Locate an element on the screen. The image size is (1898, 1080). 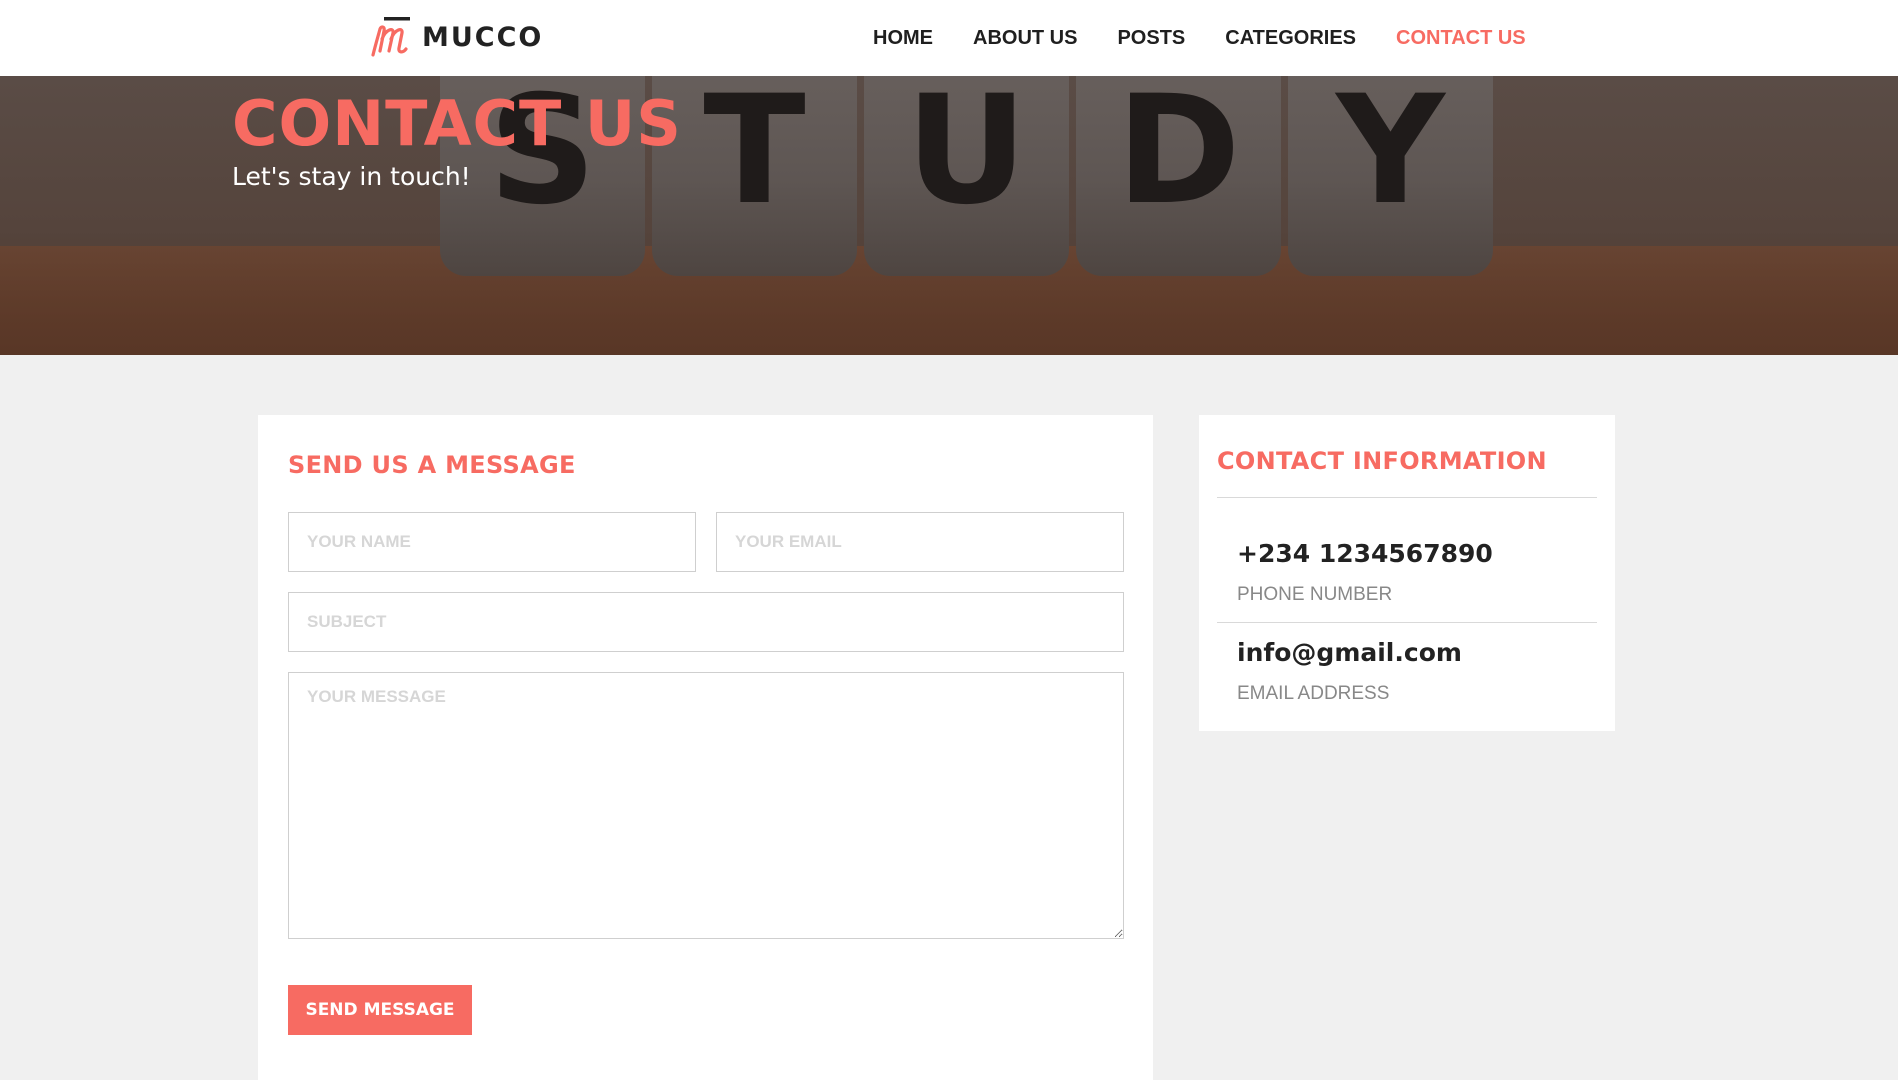
mucco-logo-icon is located at coordinates (390, 37).